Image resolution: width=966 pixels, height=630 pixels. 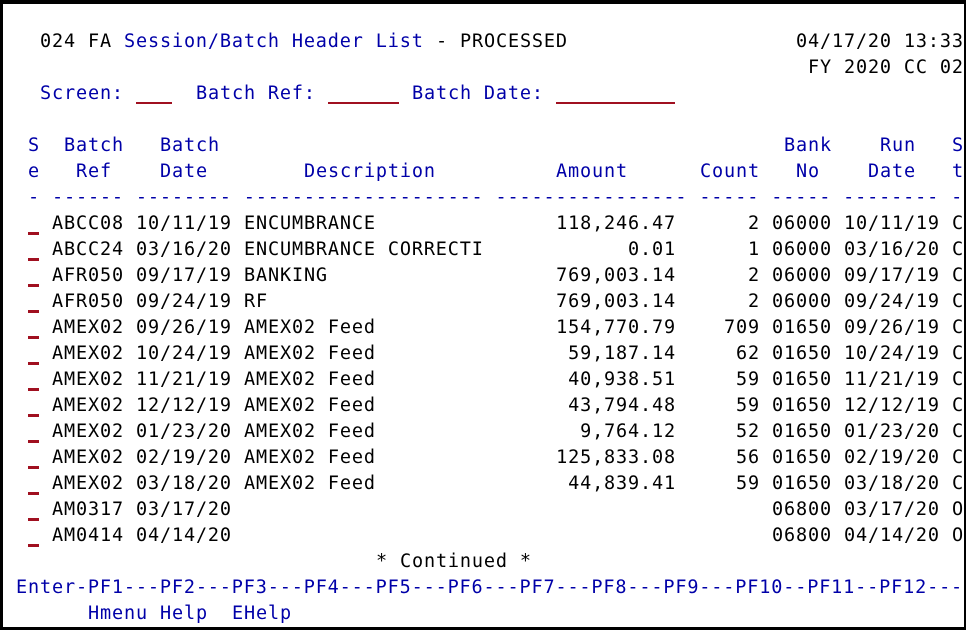 What do you see at coordinates (88, 275) in the screenshot?
I see `cell-batch-ref: AFR050` at bounding box center [88, 275].